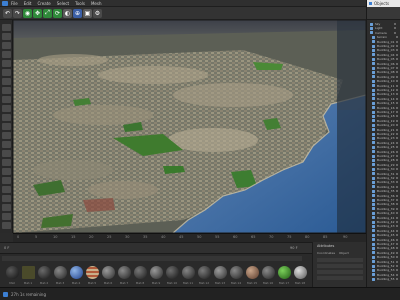  Describe the element at coordinates (6, 36) in the screenshot. I see `tool-points-icon` at that location.